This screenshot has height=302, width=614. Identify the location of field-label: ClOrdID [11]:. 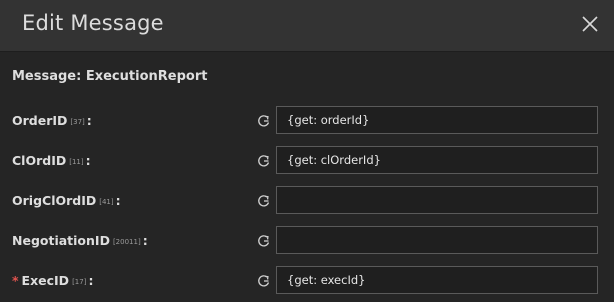
(51, 160).